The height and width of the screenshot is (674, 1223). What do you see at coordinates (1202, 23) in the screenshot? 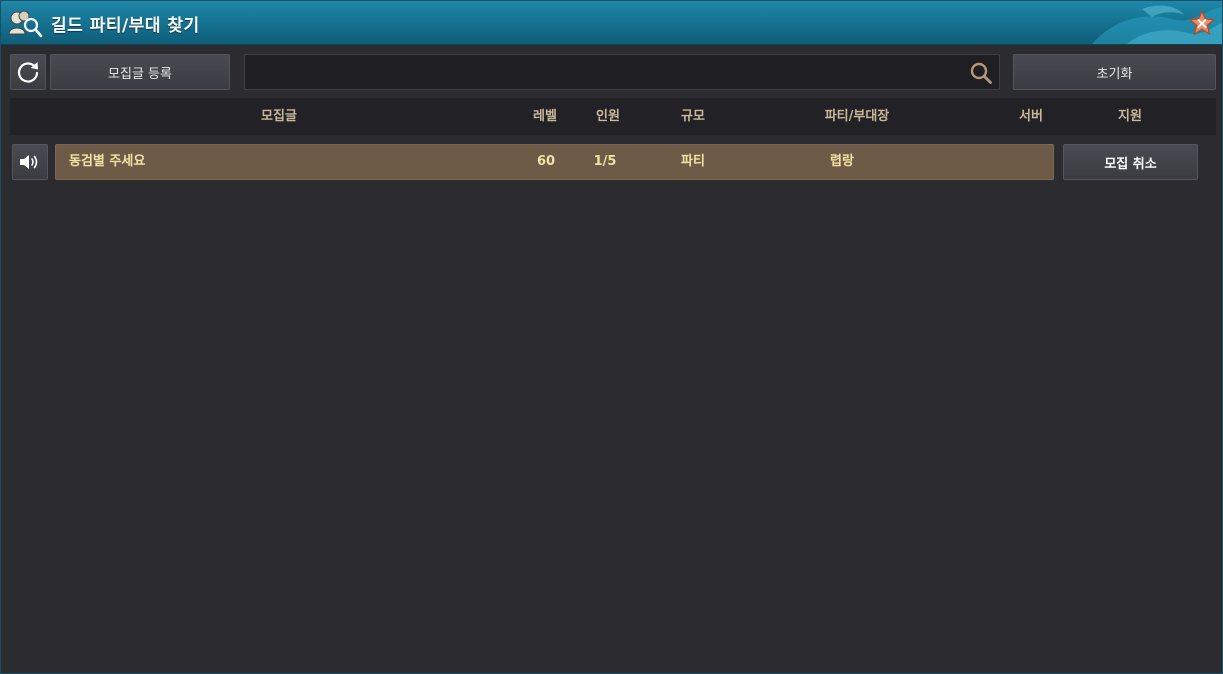
I see `close-icon` at bounding box center [1202, 23].